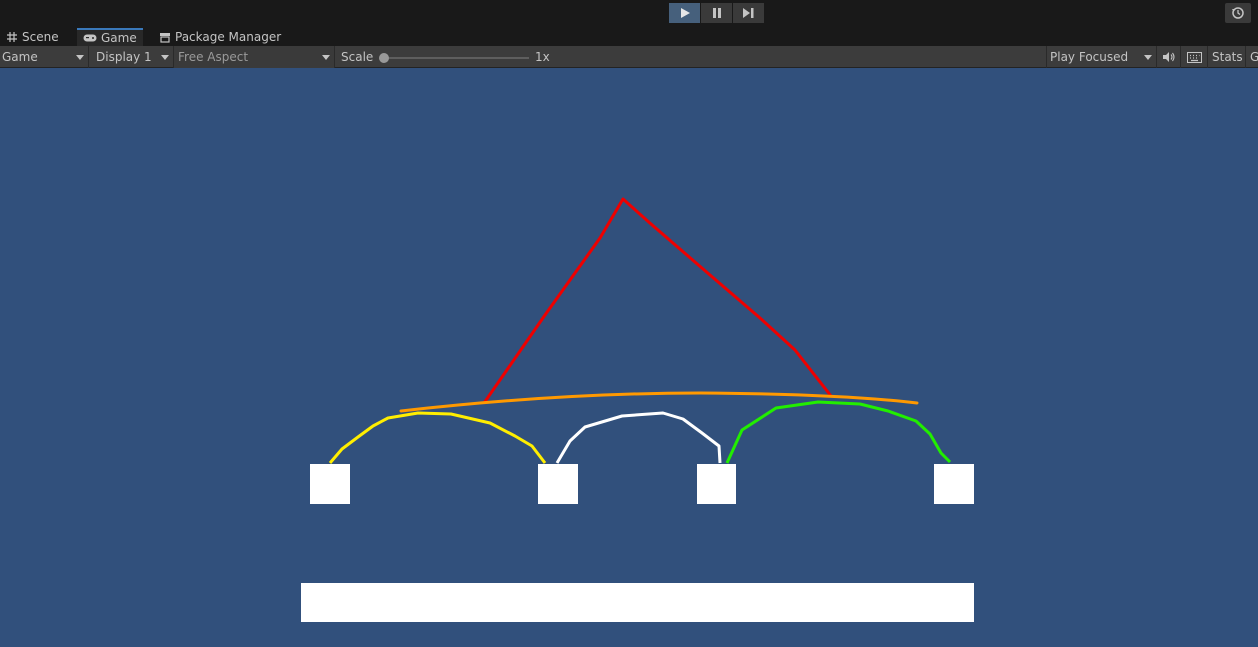 The height and width of the screenshot is (647, 1258). I want to click on green-curve, so click(838, 432).